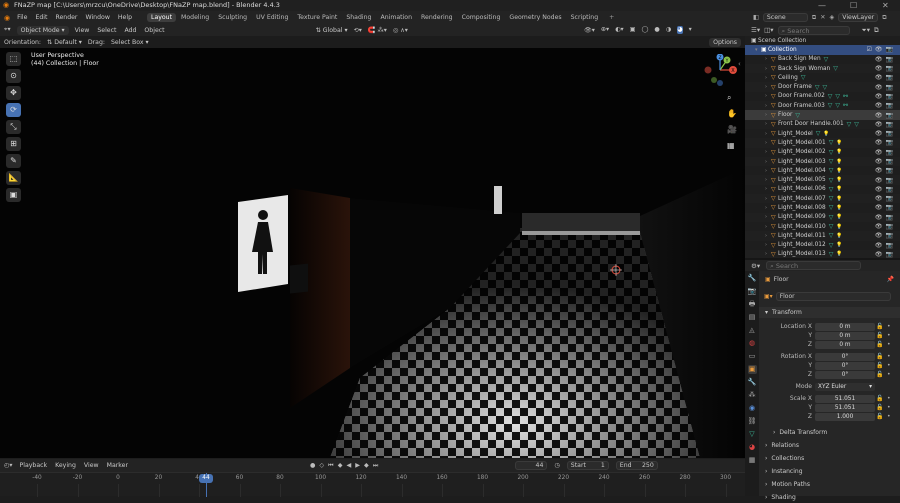 The width and height of the screenshot is (900, 503). Describe the element at coordinates (340, 466) in the screenshot. I see `prev-keyframe-icon: ◆` at that location.